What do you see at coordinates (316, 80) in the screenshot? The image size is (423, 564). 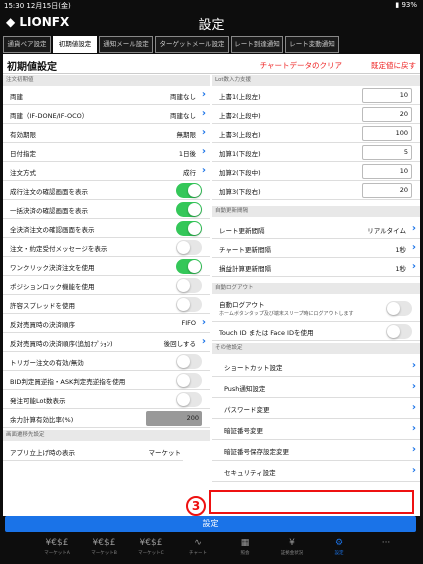 I see `section-lot-input: Lot数入力支援` at bounding box center [316, 80].